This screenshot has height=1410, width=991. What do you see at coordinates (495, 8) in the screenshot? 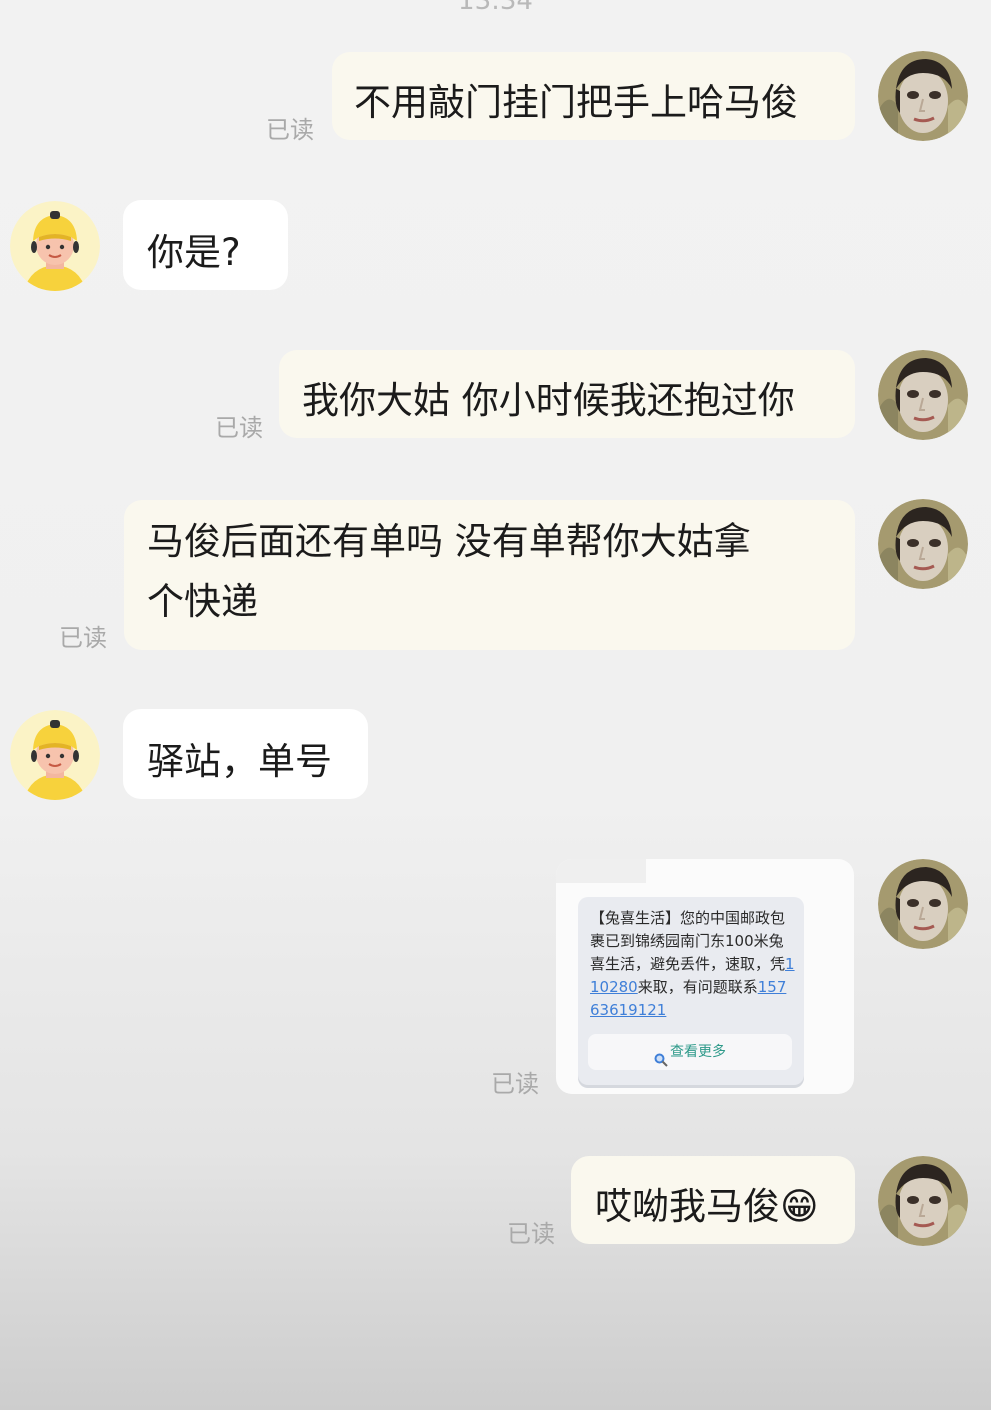
I see `timestamp: 13:34` at bounding box center [495, 8].